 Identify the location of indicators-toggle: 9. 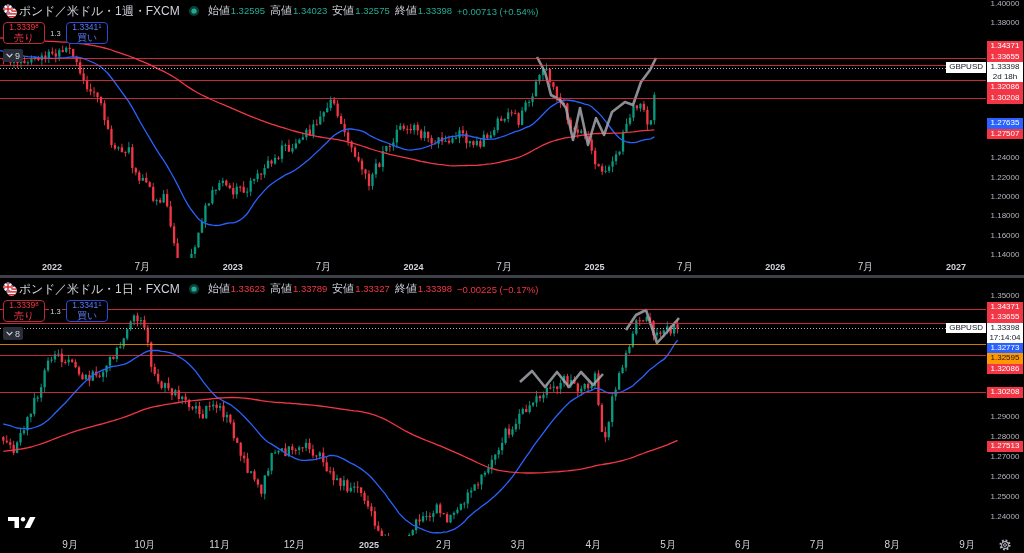
(13, 55).